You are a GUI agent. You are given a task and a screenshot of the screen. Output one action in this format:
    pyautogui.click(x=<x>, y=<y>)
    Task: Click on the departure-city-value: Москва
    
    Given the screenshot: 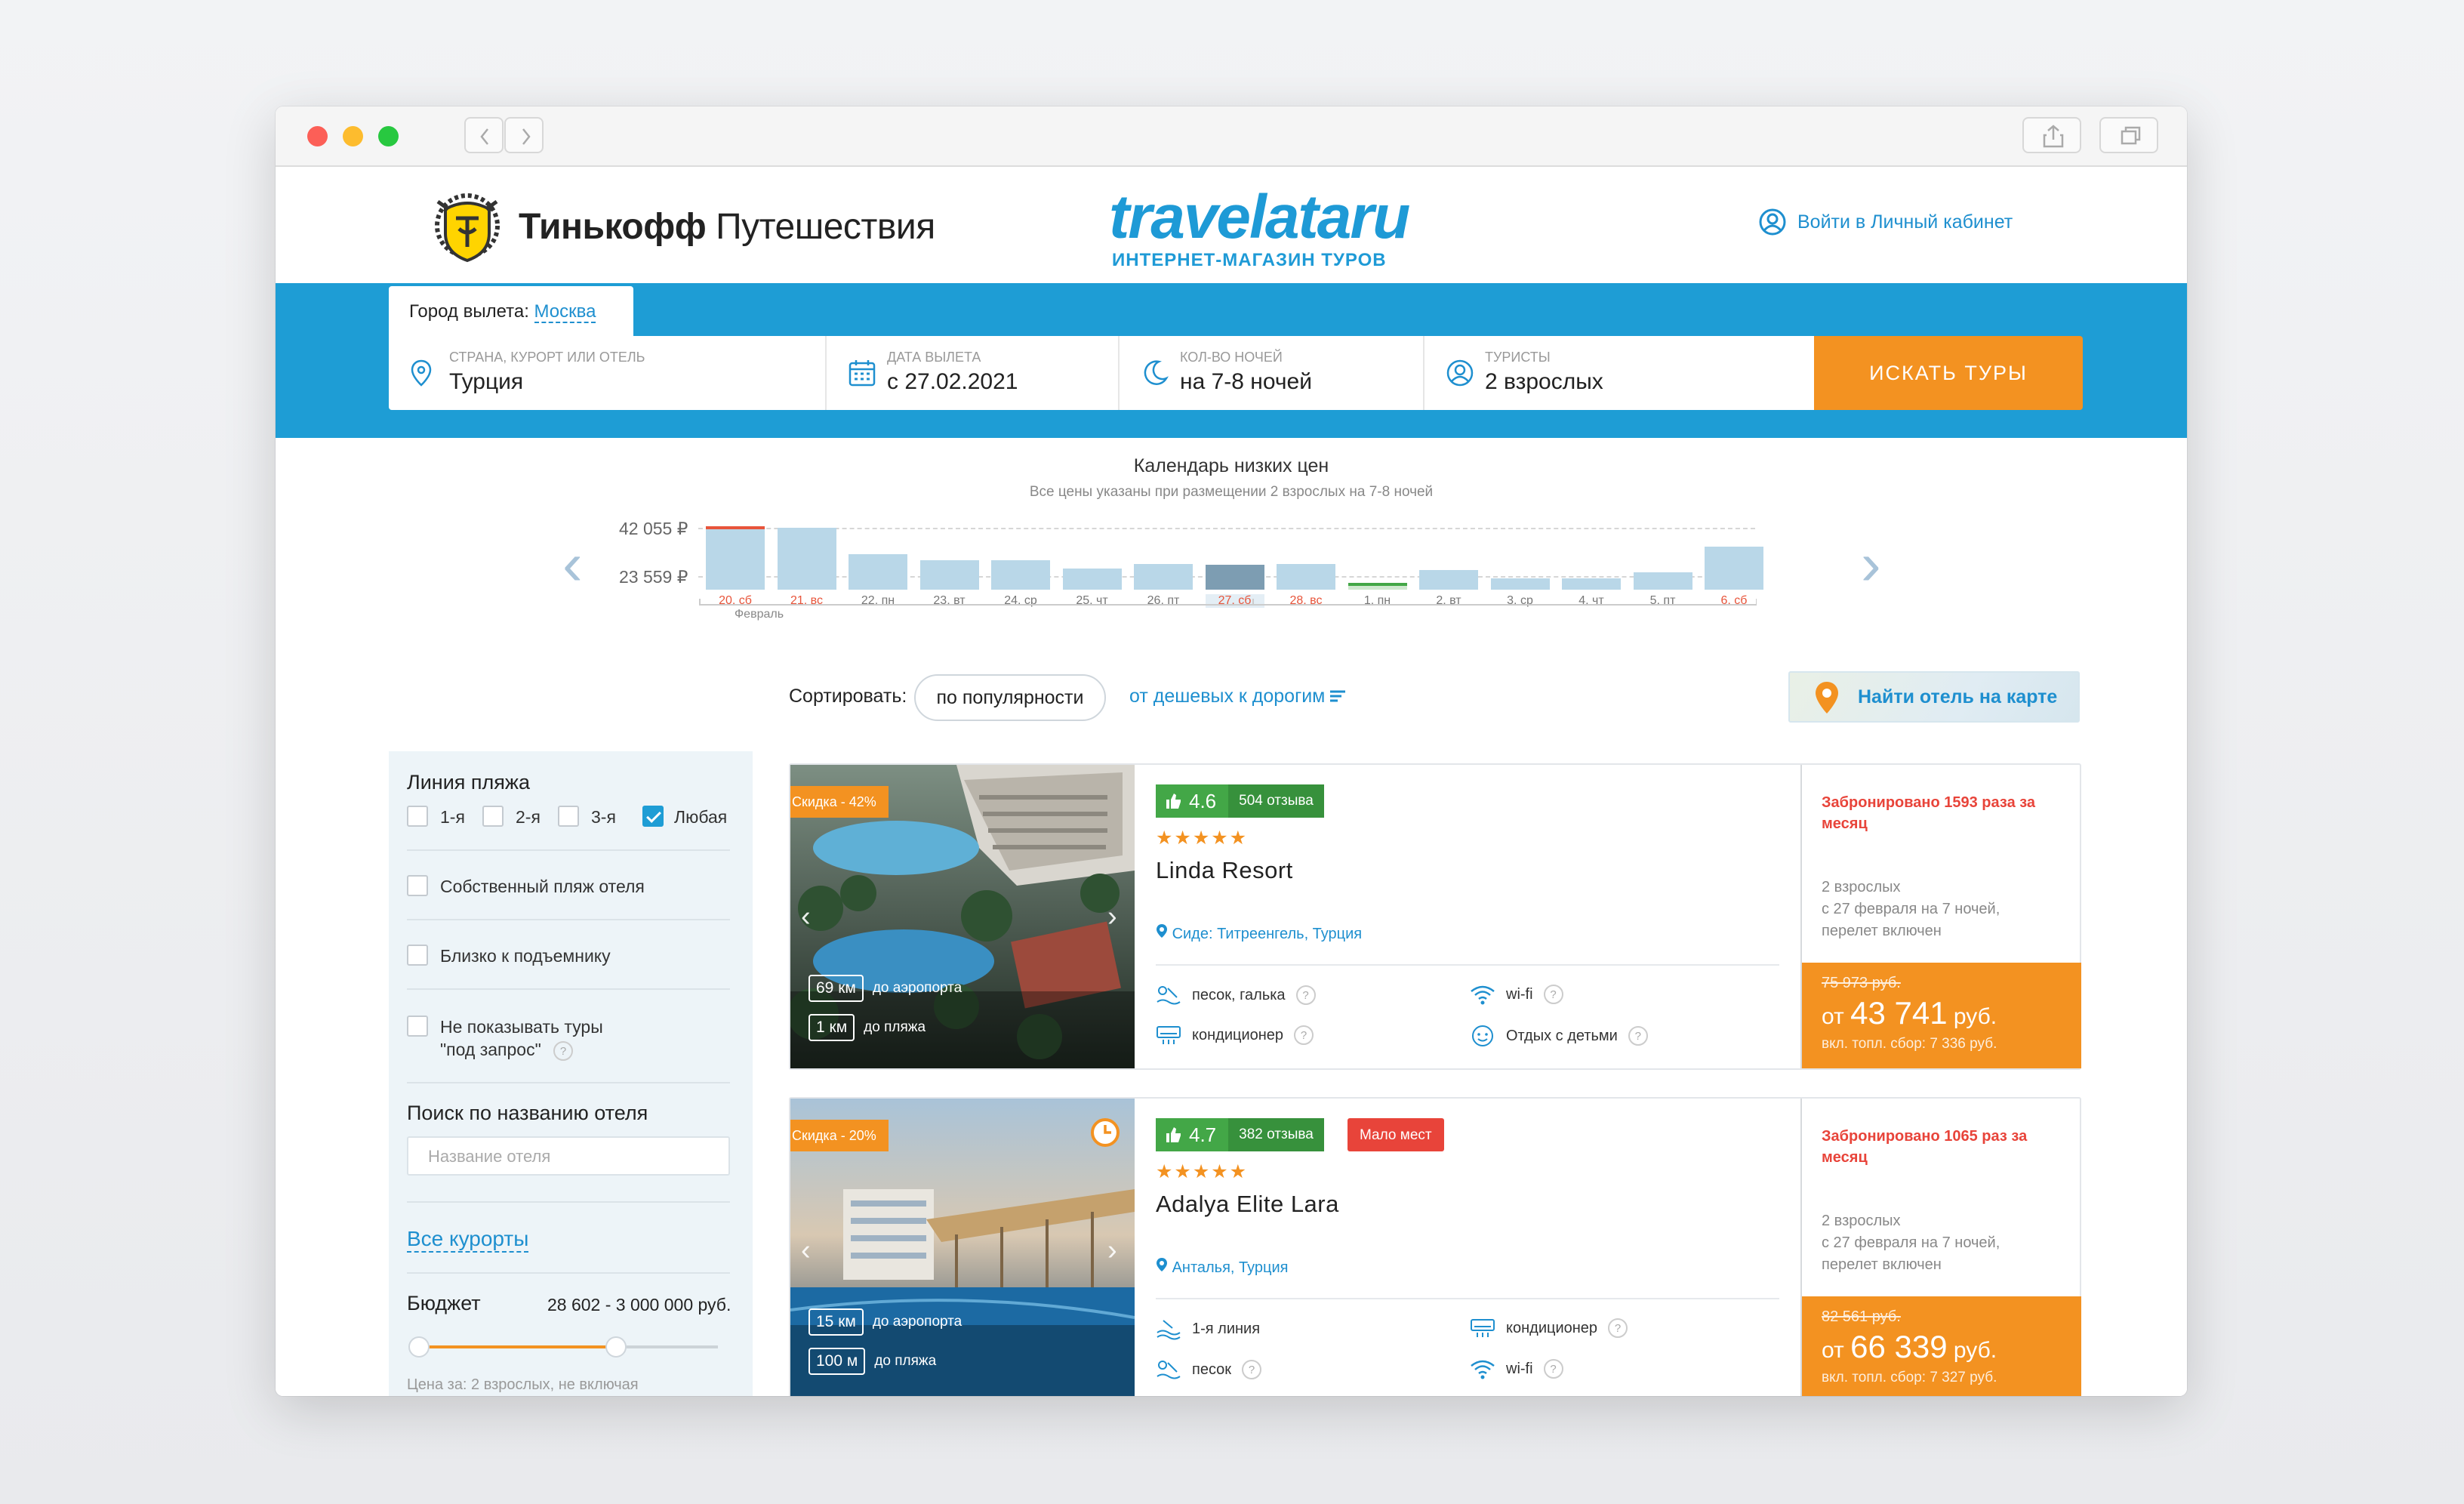 What is the action you would take?
    pyautogui.click(x=565, y=312)
    